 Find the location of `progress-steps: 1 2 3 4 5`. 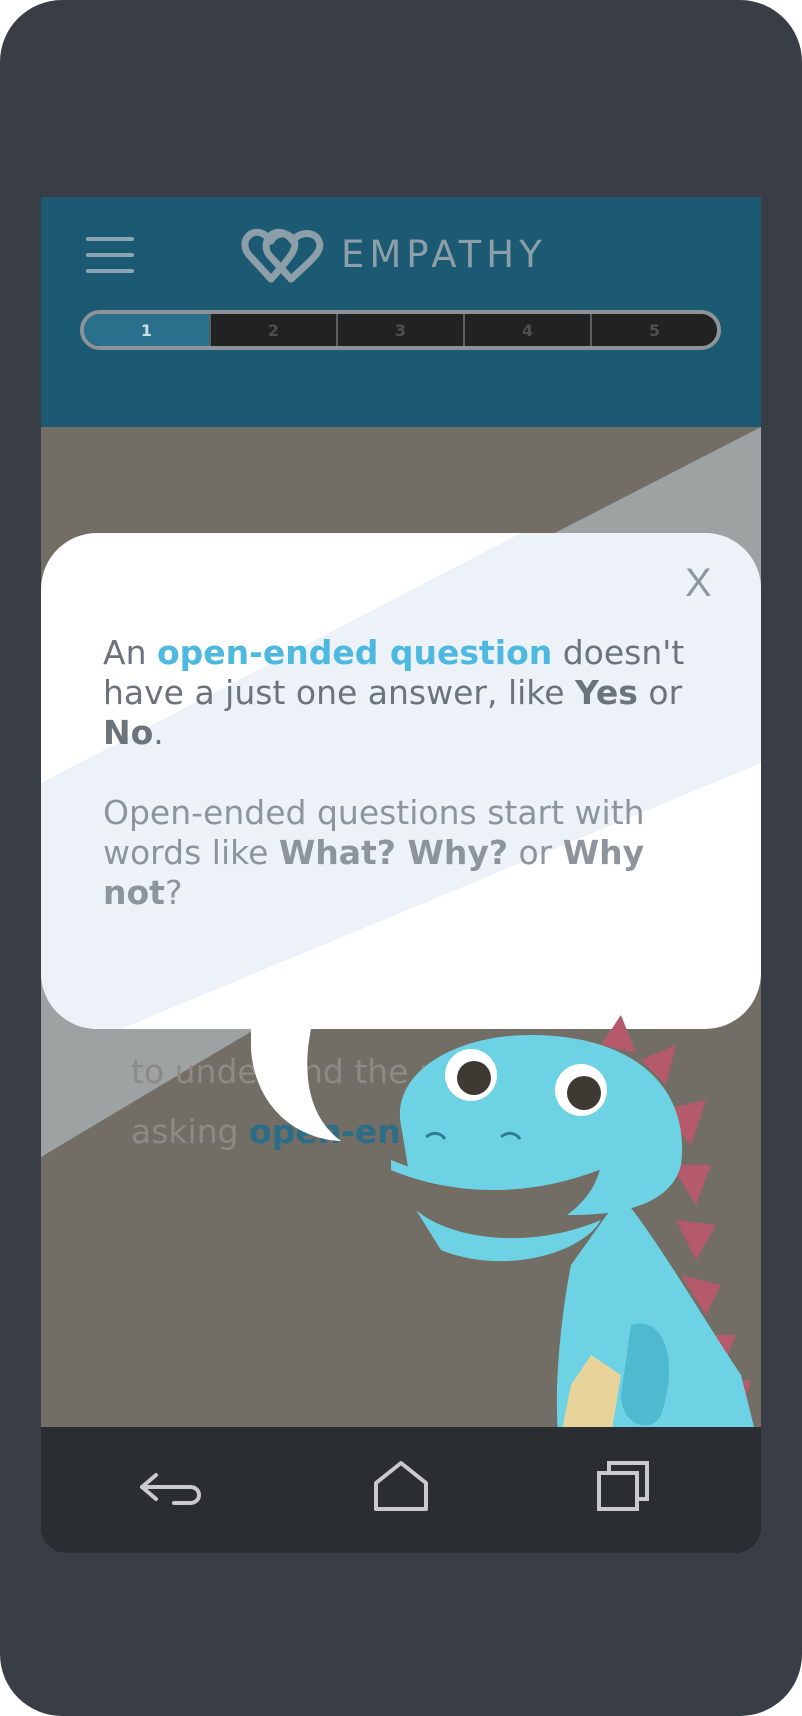

progress-steps: 1 2 3 4 5 is located at coordinates (400, 330).